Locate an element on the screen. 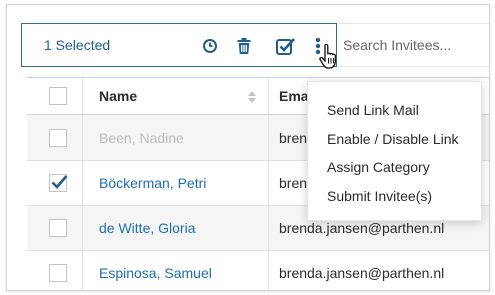 Image resolution: width=495 pixels, height=295 pixels. selected-count: 1 Selected is located at coordinates (77, 45).